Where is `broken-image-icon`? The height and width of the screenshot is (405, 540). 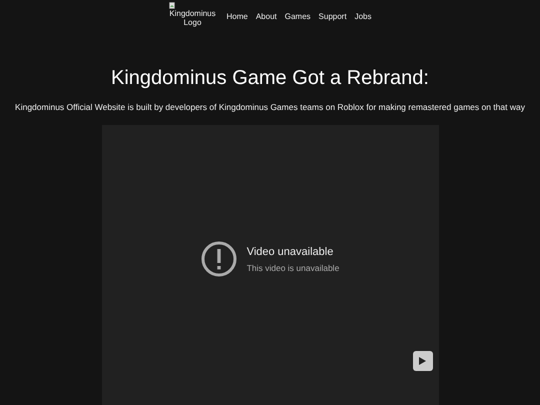 broken-image-icon is located at coordinates (171, 5).